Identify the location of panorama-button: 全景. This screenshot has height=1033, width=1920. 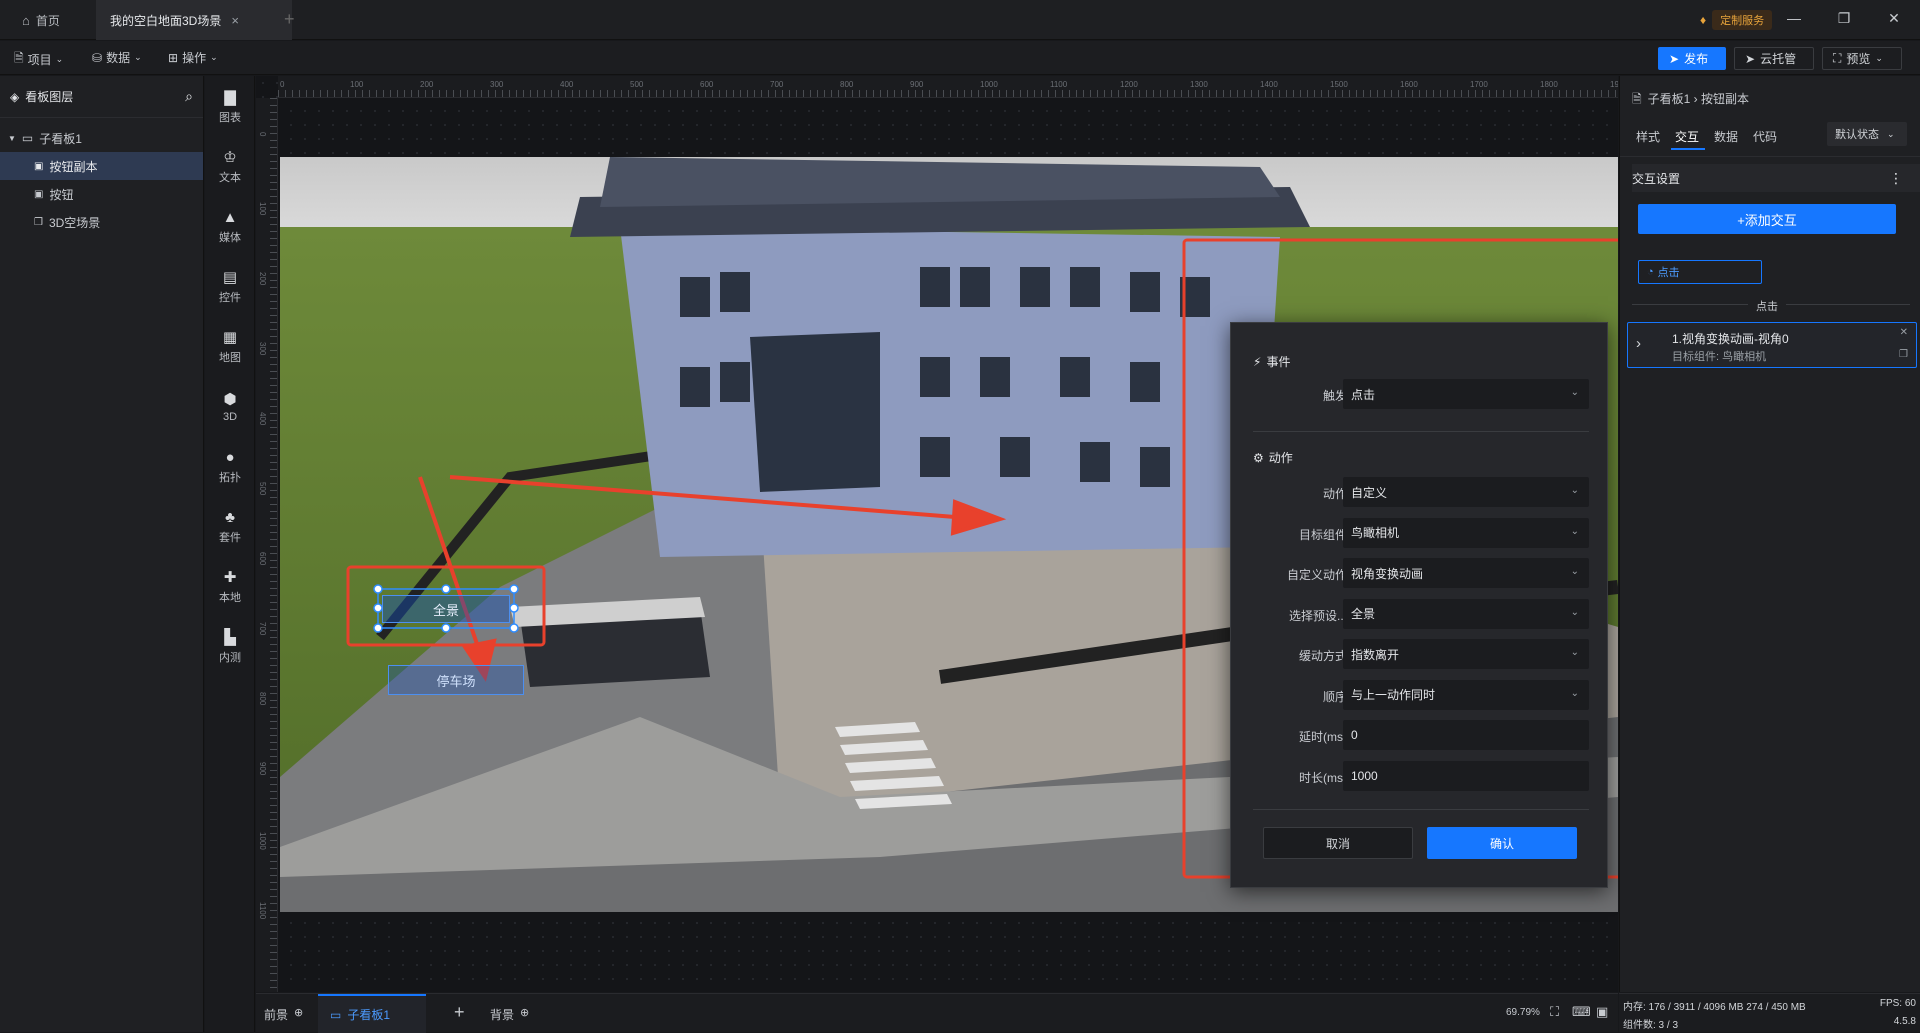
(446, 609).